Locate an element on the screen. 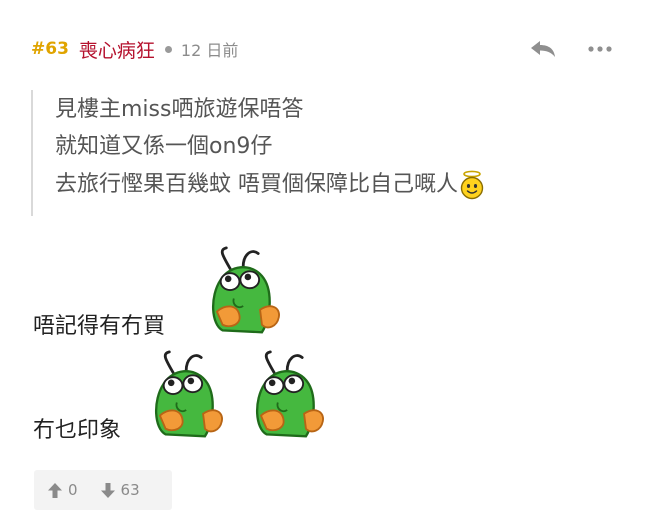 This screenshot has width=660, height=516. more-options-button is located at coordinates (600, 49).